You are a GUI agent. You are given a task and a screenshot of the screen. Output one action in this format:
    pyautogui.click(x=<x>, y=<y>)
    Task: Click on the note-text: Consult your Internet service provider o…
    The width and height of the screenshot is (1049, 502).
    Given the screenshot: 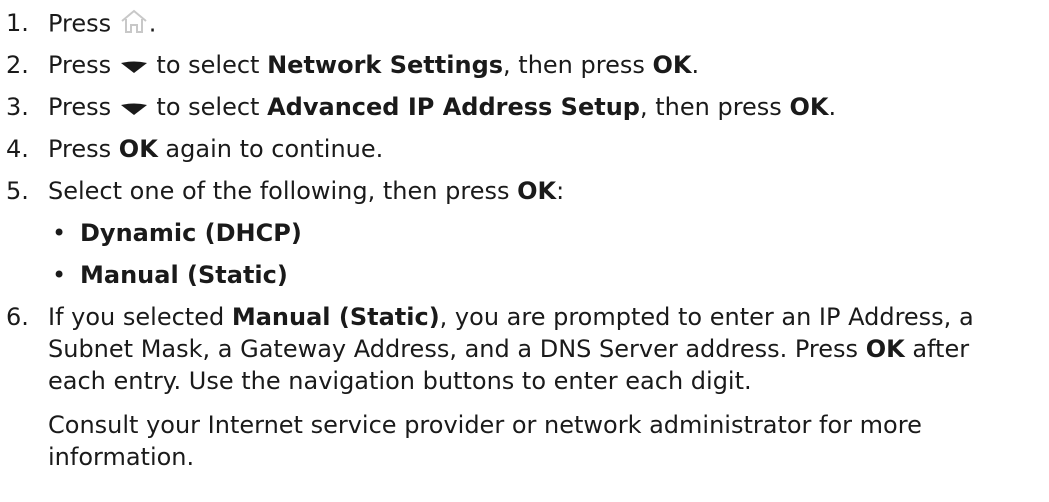 What is the action you would take?
    pyautogui.click(x=485, y=425)
    